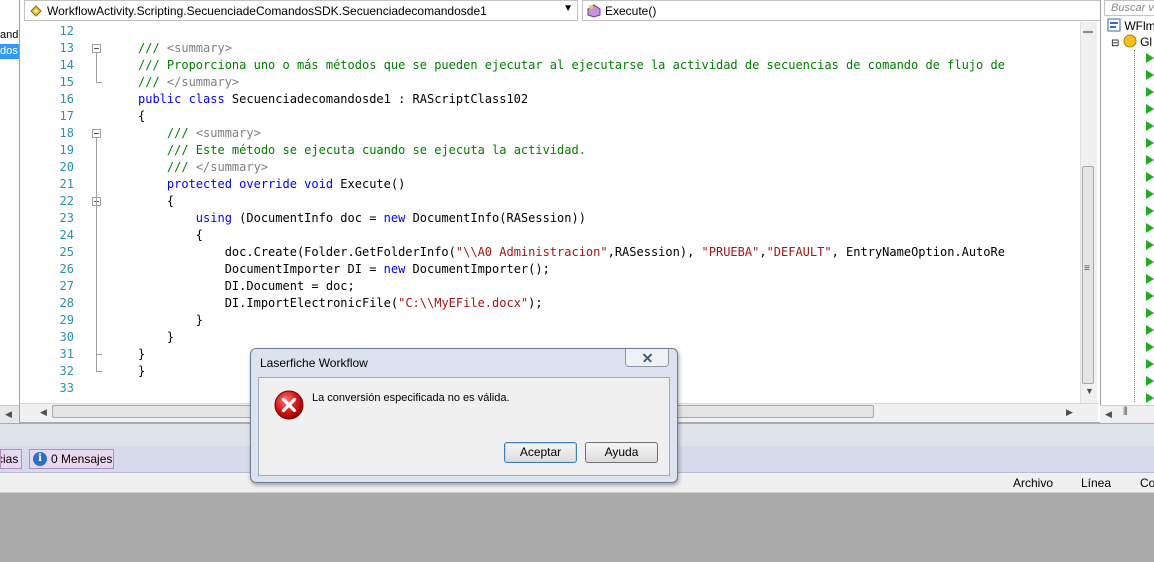 The height and width of the screenshot is (562, 1154). What do you see at coordinates (9, 51) in the screenshot?
I see `left-panel-item-selected: dos` at bounding box center [9, 51].